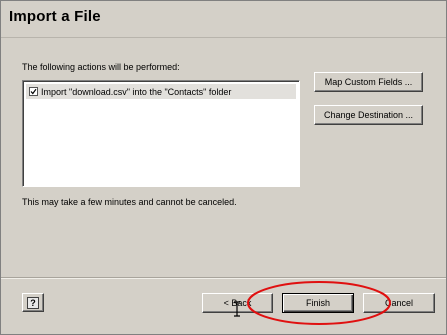  Describe the element at coordinates (237, 303) in the screenshot. I see `back-button: < Back` at that location.